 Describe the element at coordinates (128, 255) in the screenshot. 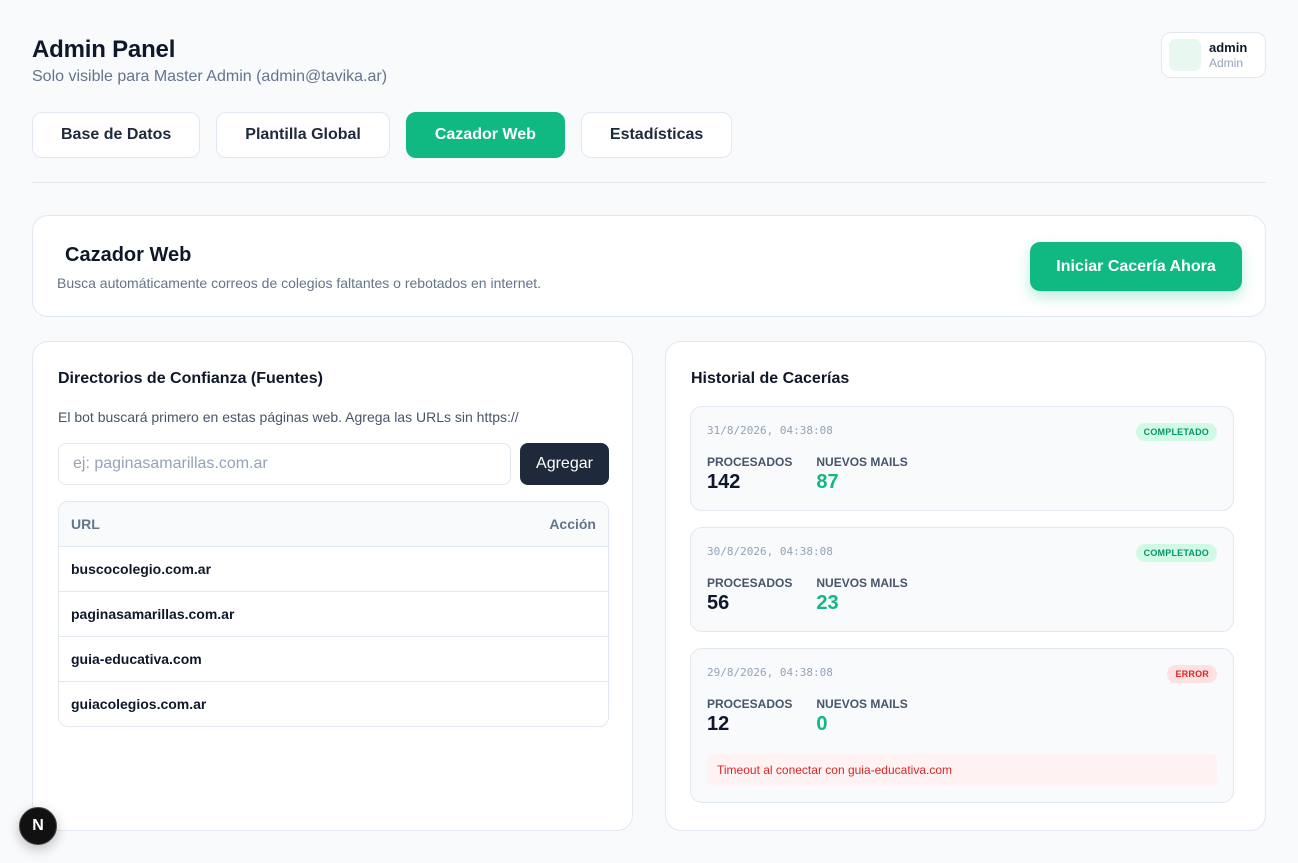

I see `hero-title: Cazador Web` at that location.